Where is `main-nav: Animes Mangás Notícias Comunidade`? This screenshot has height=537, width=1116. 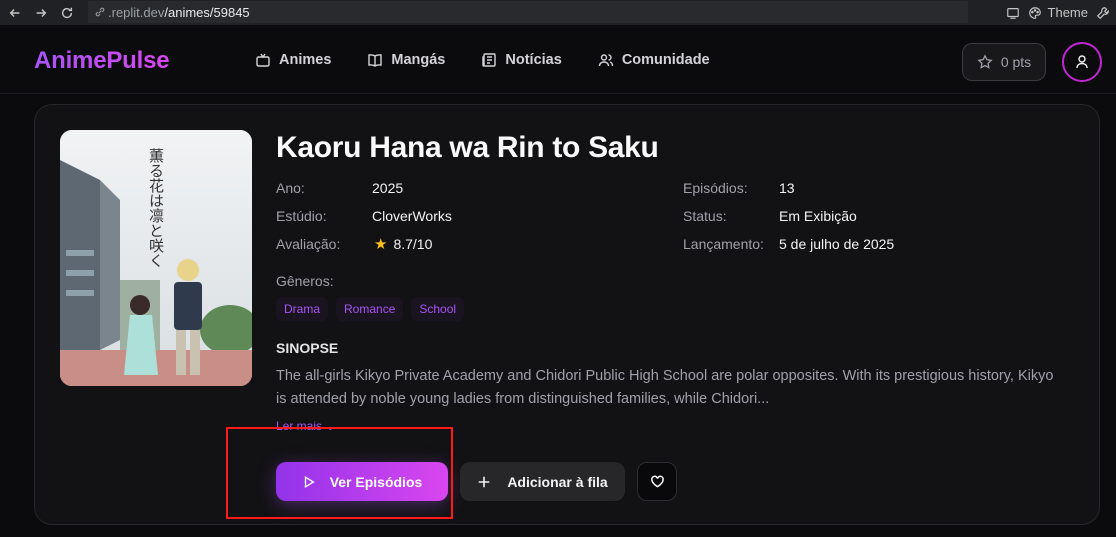
main-nav: Animes Mangás Notícias Comunidade is located at coordinates (482, 59).